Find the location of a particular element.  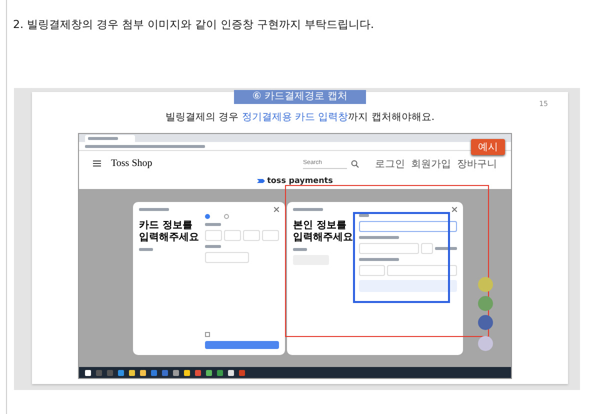

modal-title: 카드 정보를 입력해주세요 is located at coordinates (169, 232).